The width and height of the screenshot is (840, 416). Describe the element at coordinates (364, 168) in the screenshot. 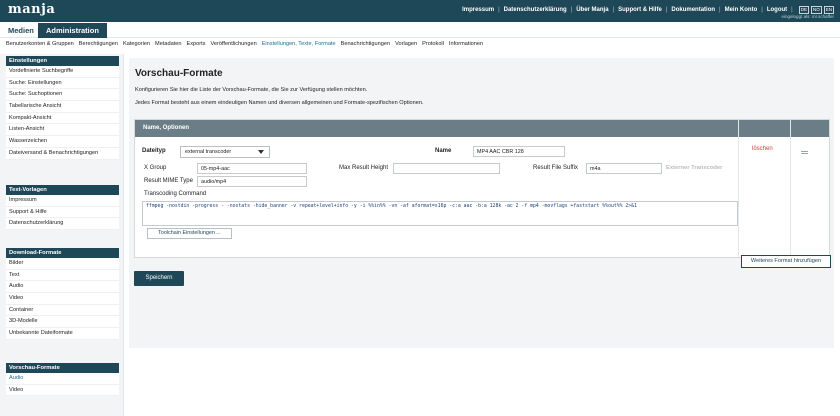

I see `max-height-label: Max Result Height` at that location.